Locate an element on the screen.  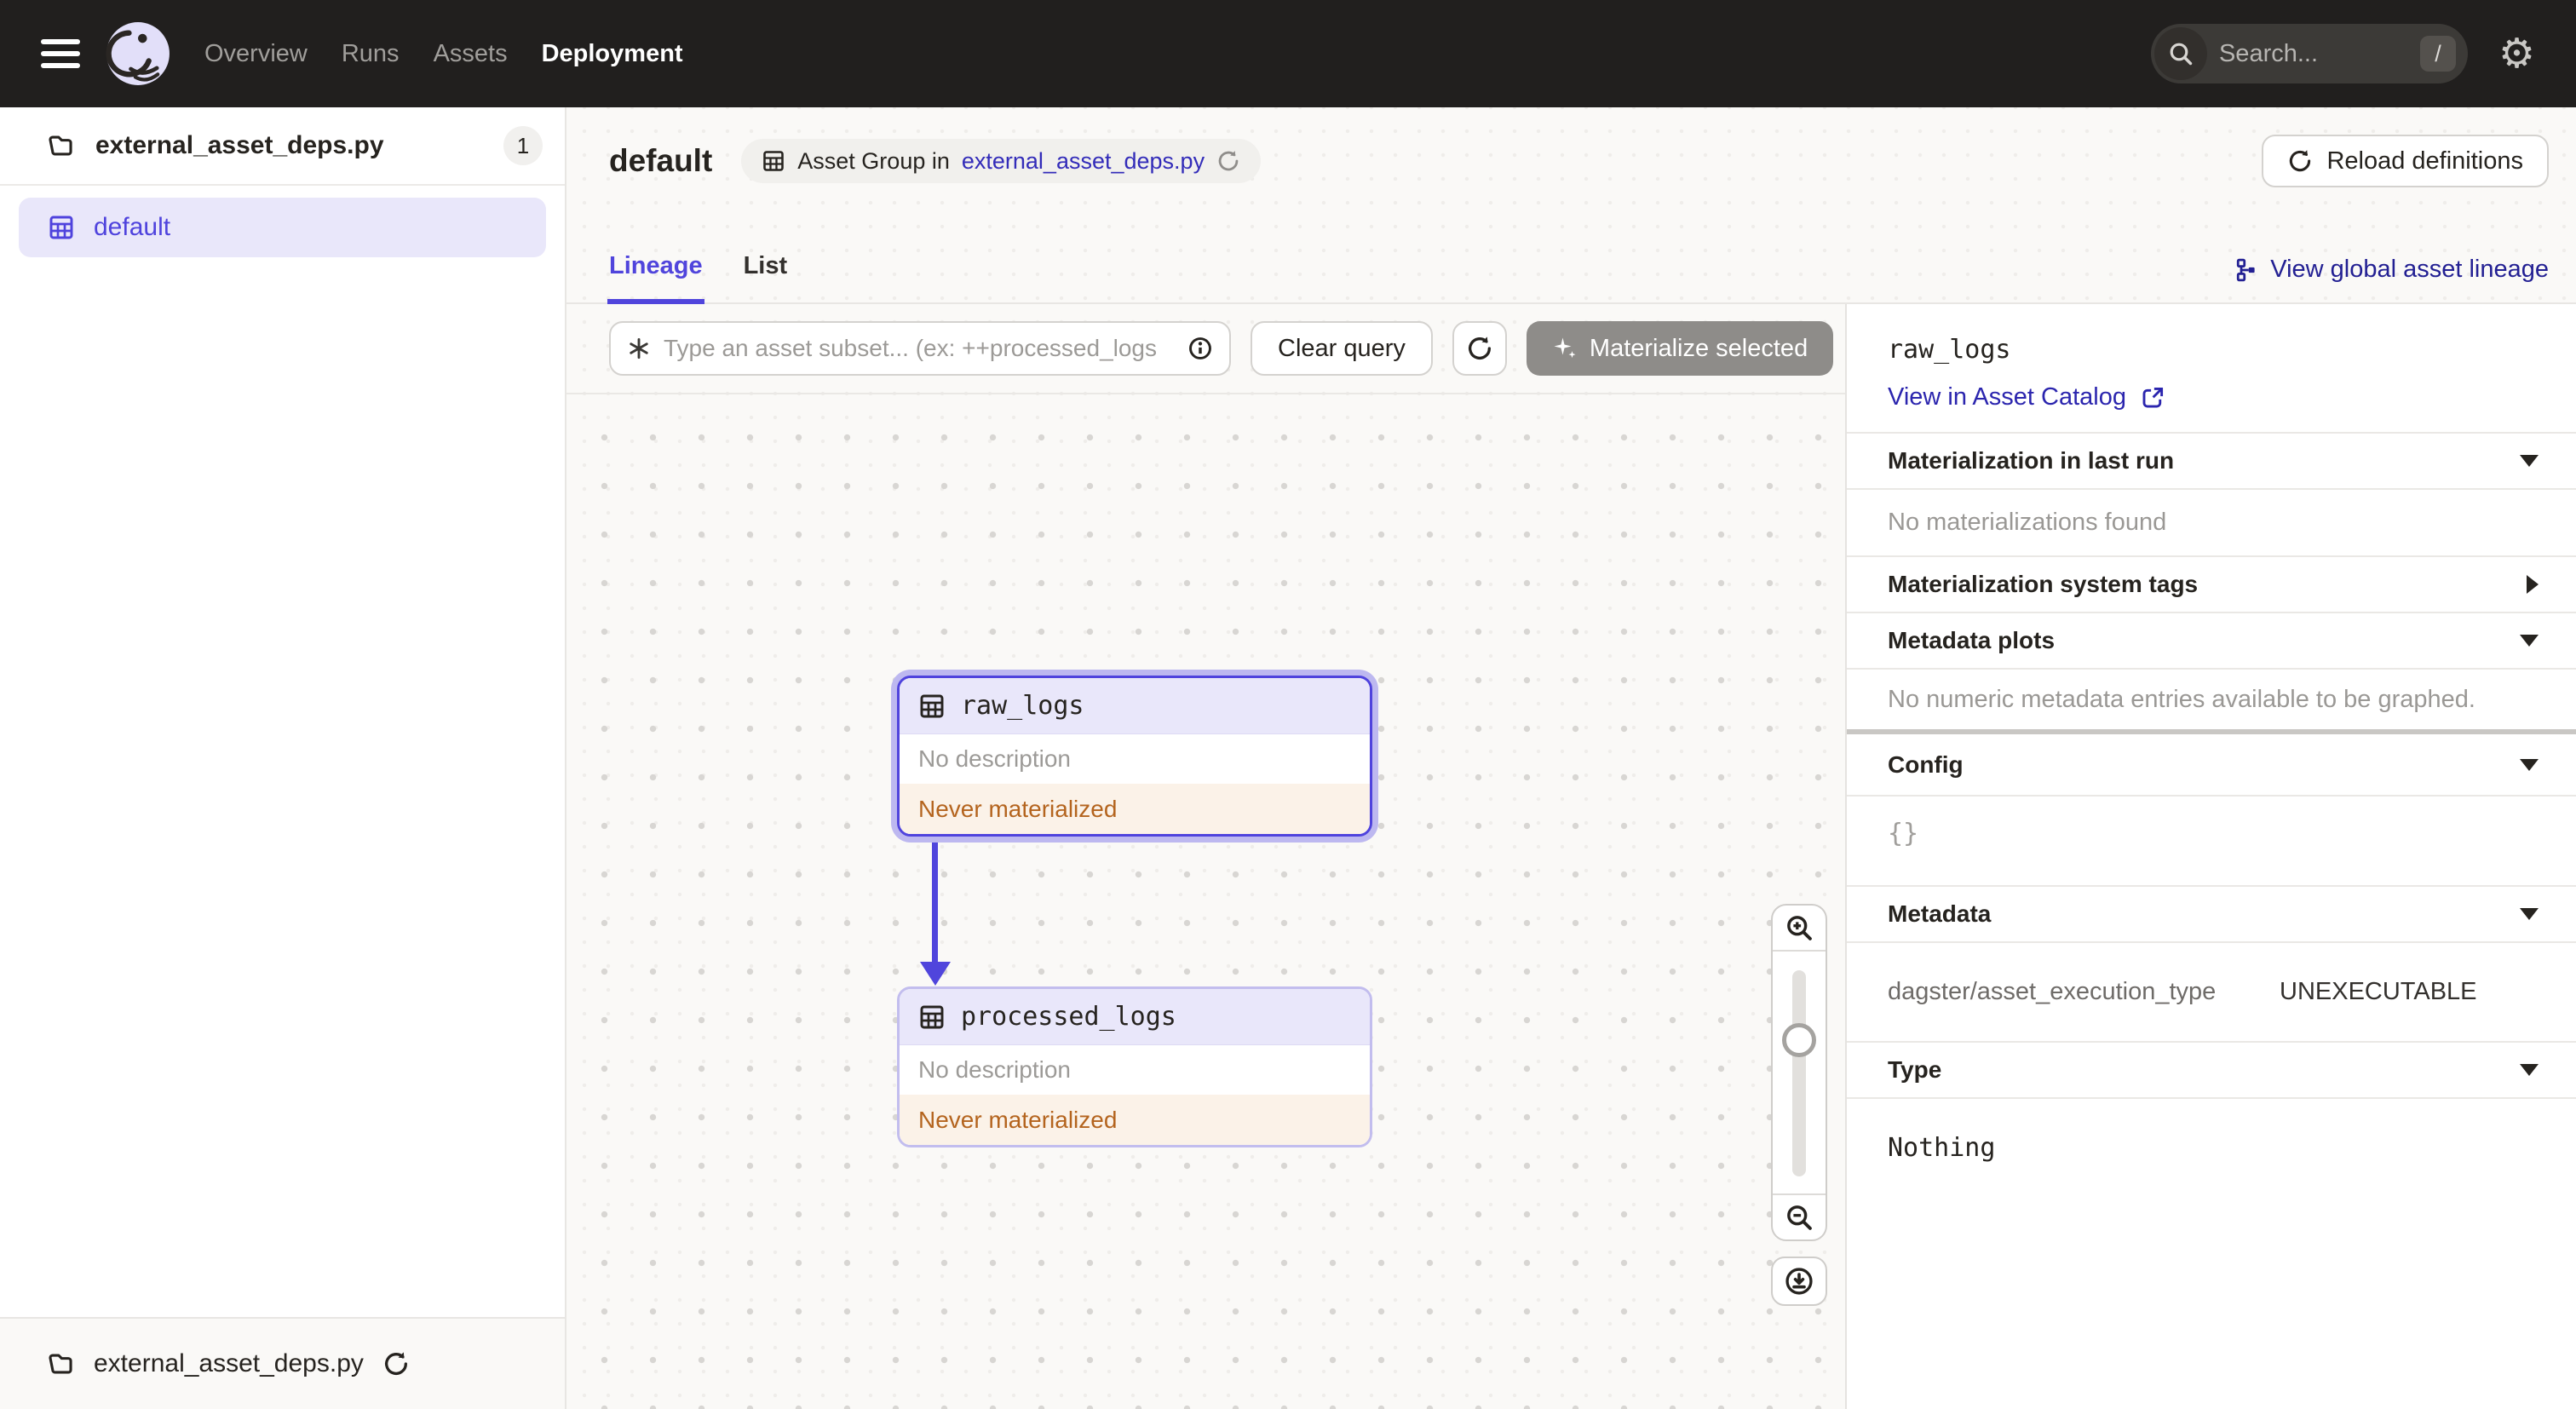
section-label: Type is located at coordinates (1915, 1069).